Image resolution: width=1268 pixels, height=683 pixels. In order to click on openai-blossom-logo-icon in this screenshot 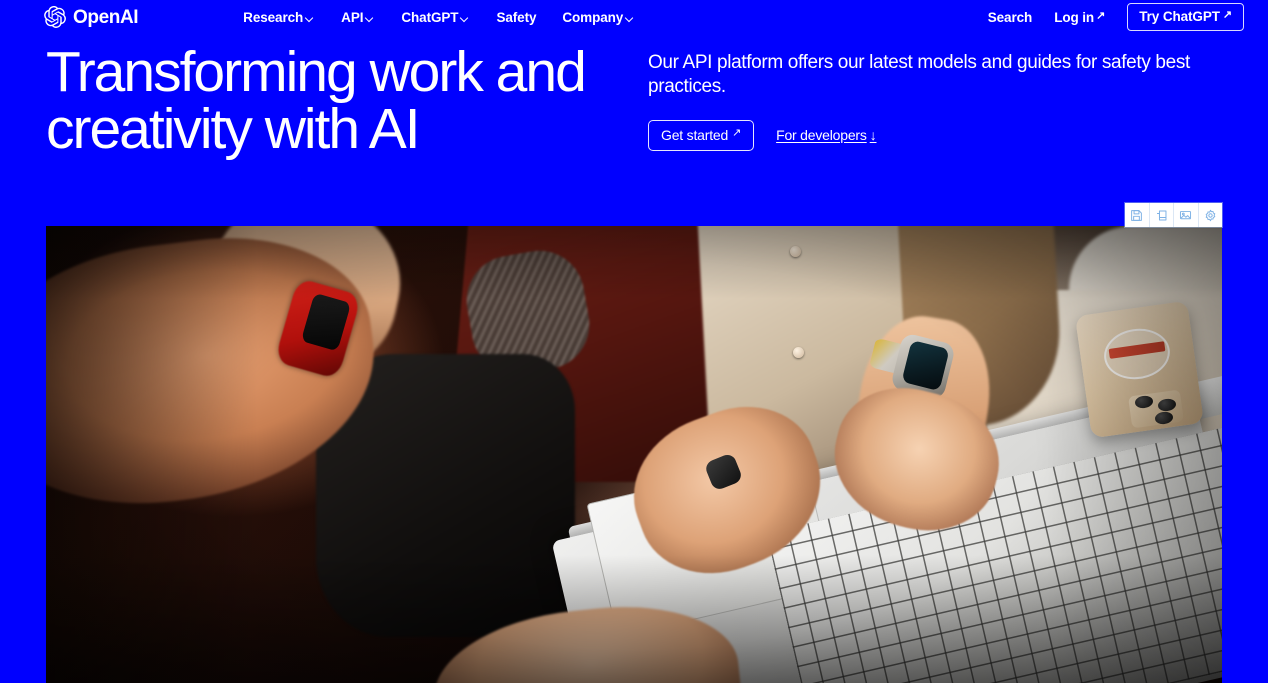, I will do `click(55, 17)`.